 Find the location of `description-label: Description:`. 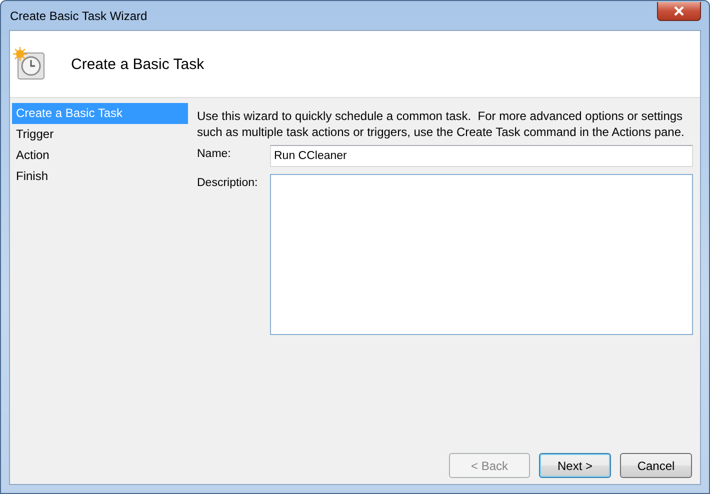

description-label: Description: is located at coordinates (228, 183).